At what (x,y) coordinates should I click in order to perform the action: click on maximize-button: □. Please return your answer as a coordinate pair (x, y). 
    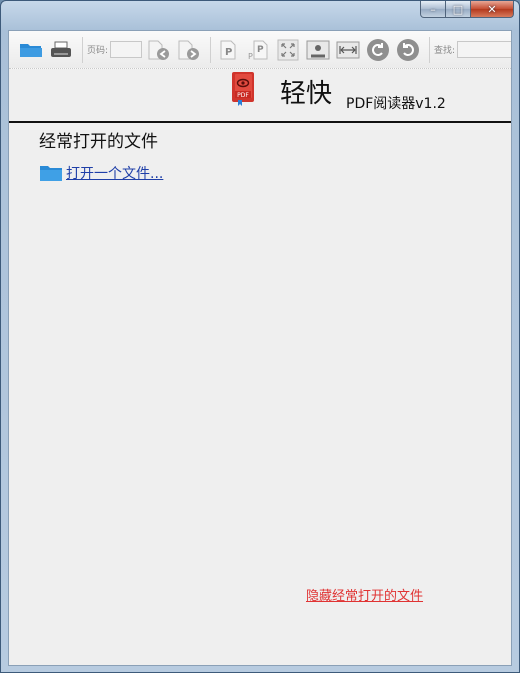
    Looking at the image, I should click on (458, 9).